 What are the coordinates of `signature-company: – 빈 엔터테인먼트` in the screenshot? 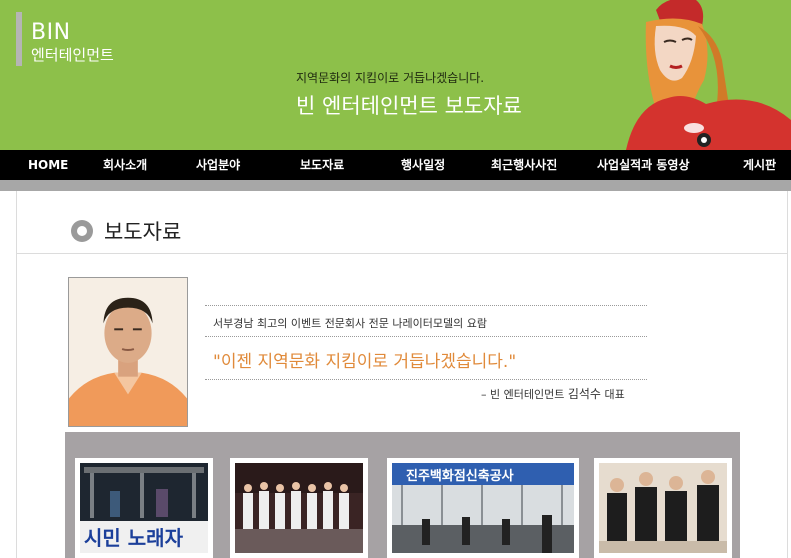 It's located at (523, 394).